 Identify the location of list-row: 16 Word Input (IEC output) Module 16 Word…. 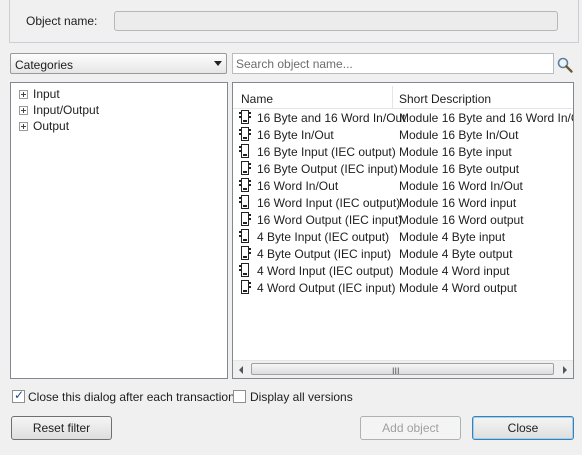
(403, 202).